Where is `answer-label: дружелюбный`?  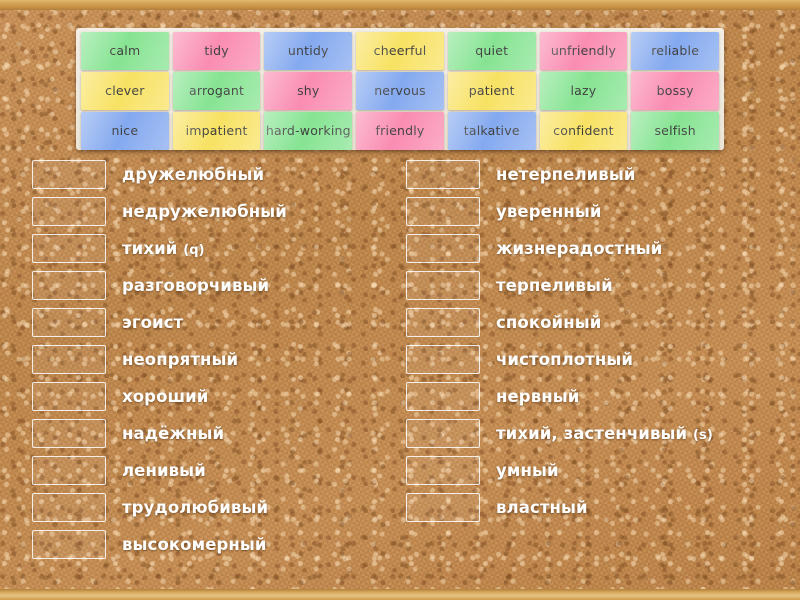 answer-label: дружелюбный is located at coordinates (193, 174).